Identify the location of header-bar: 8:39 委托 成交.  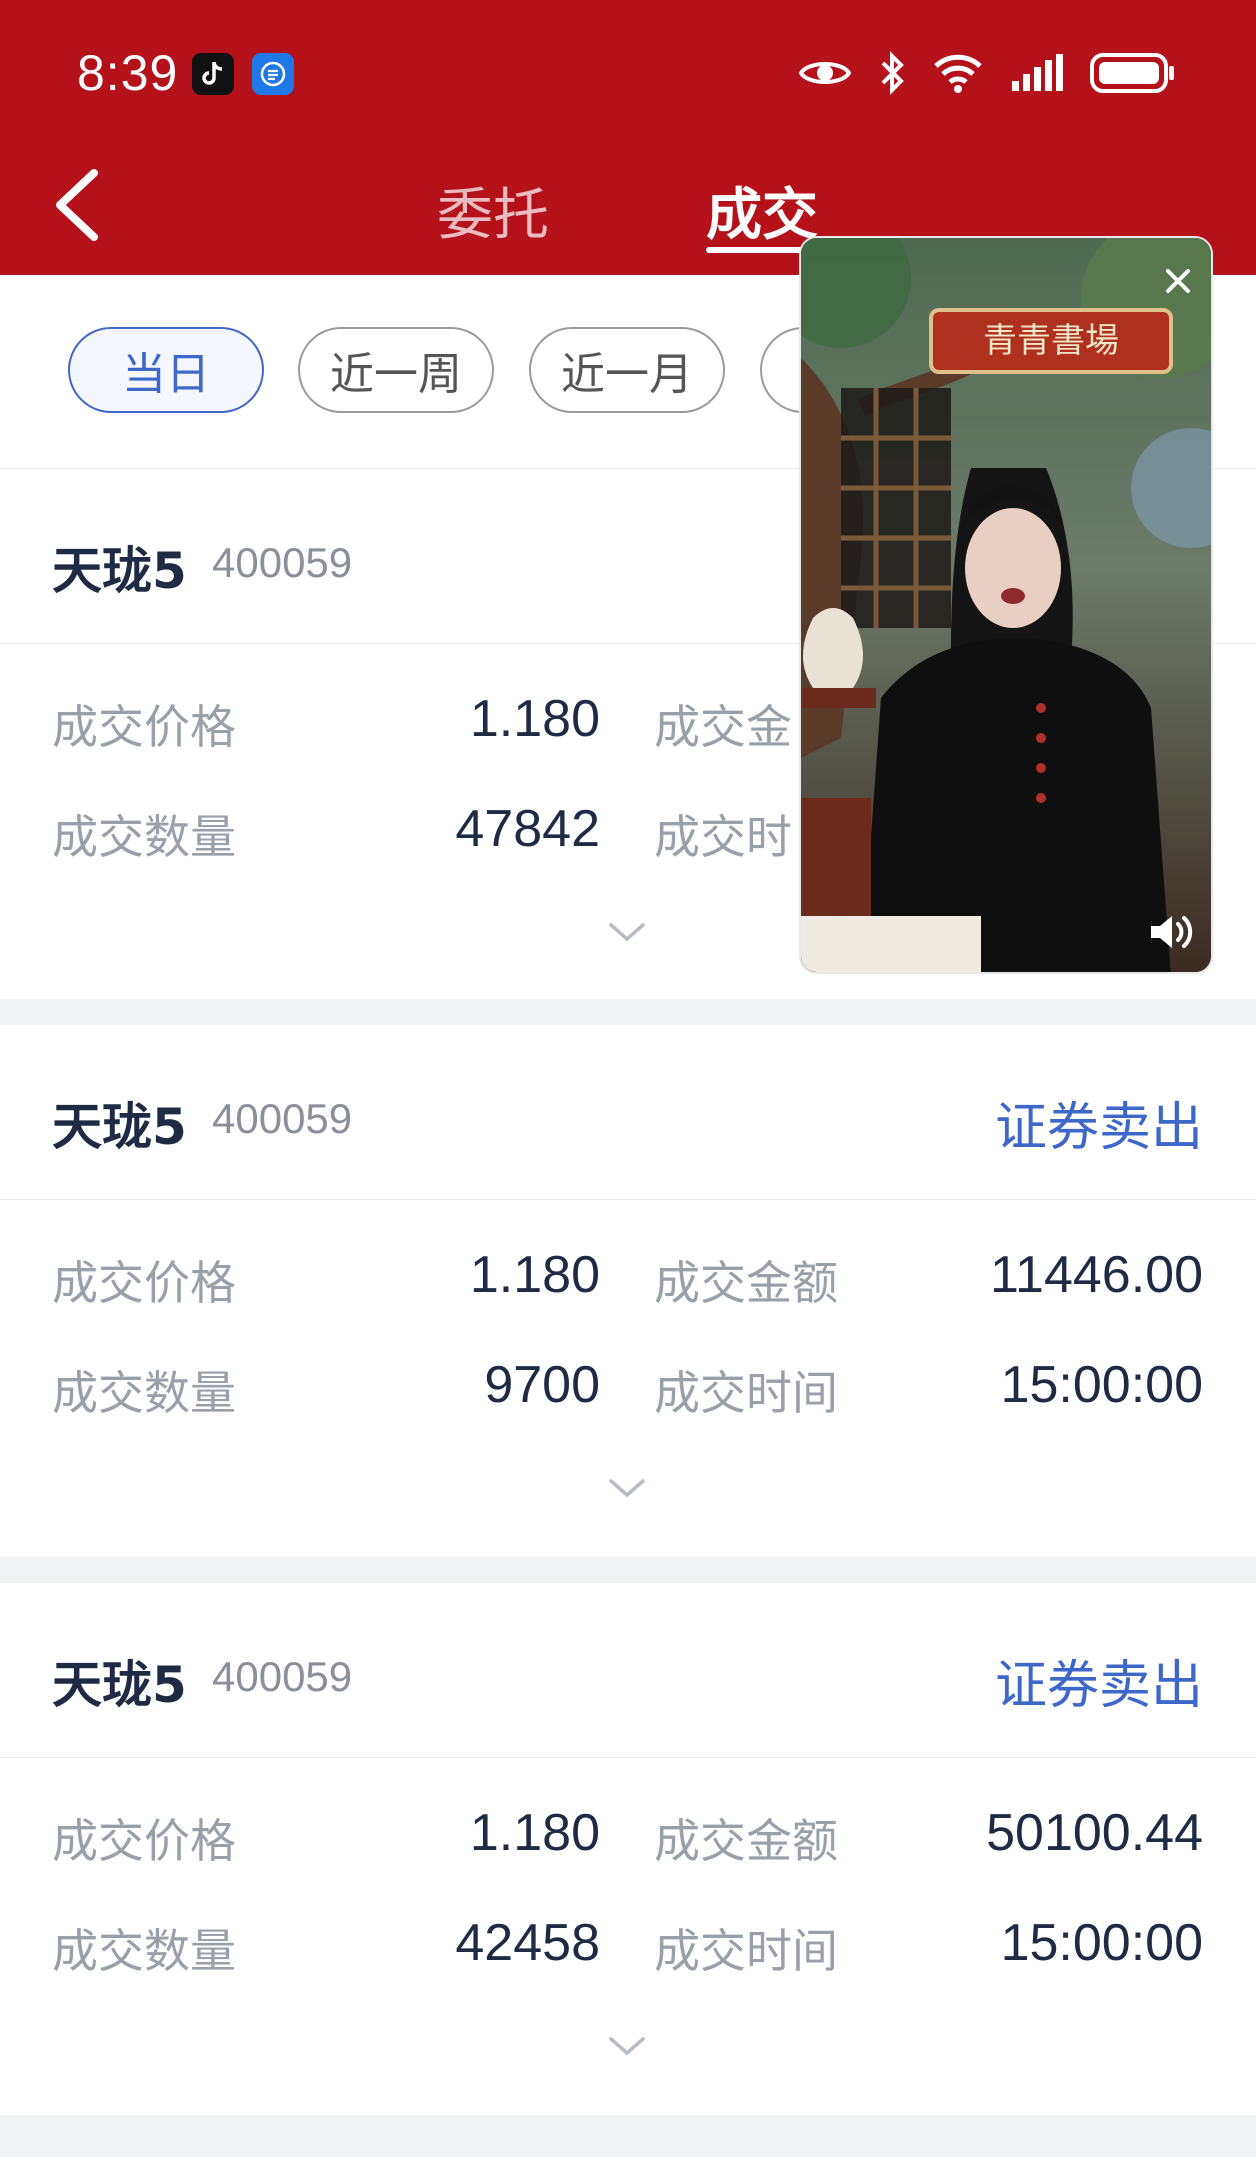
(628, 137).